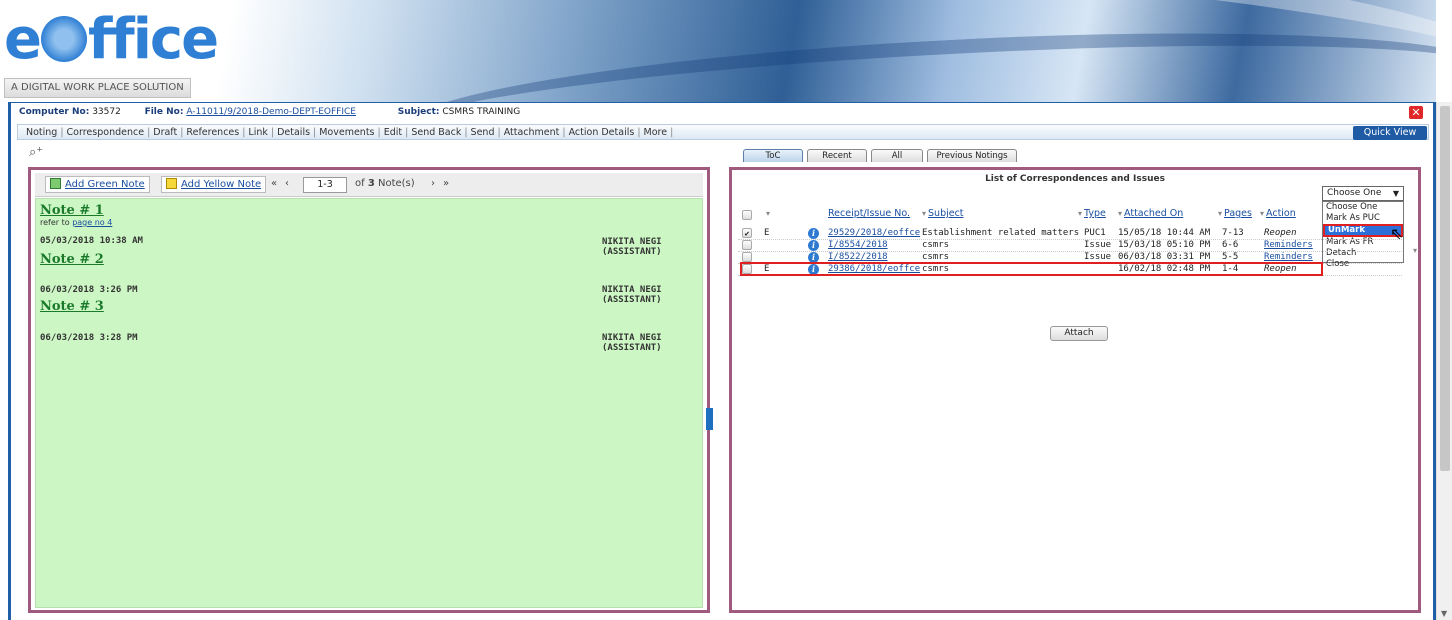 Image resolution: width=1452 pixels, height=620 pixels. I want to click on sort-arrow-icon: ▾, so click(769, 213).